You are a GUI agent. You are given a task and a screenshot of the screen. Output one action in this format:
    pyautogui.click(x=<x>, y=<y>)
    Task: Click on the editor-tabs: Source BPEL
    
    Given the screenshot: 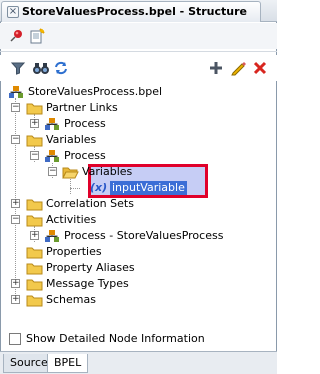 What is the action you would take?
    pyautogui.click(x=138, y=362)
    